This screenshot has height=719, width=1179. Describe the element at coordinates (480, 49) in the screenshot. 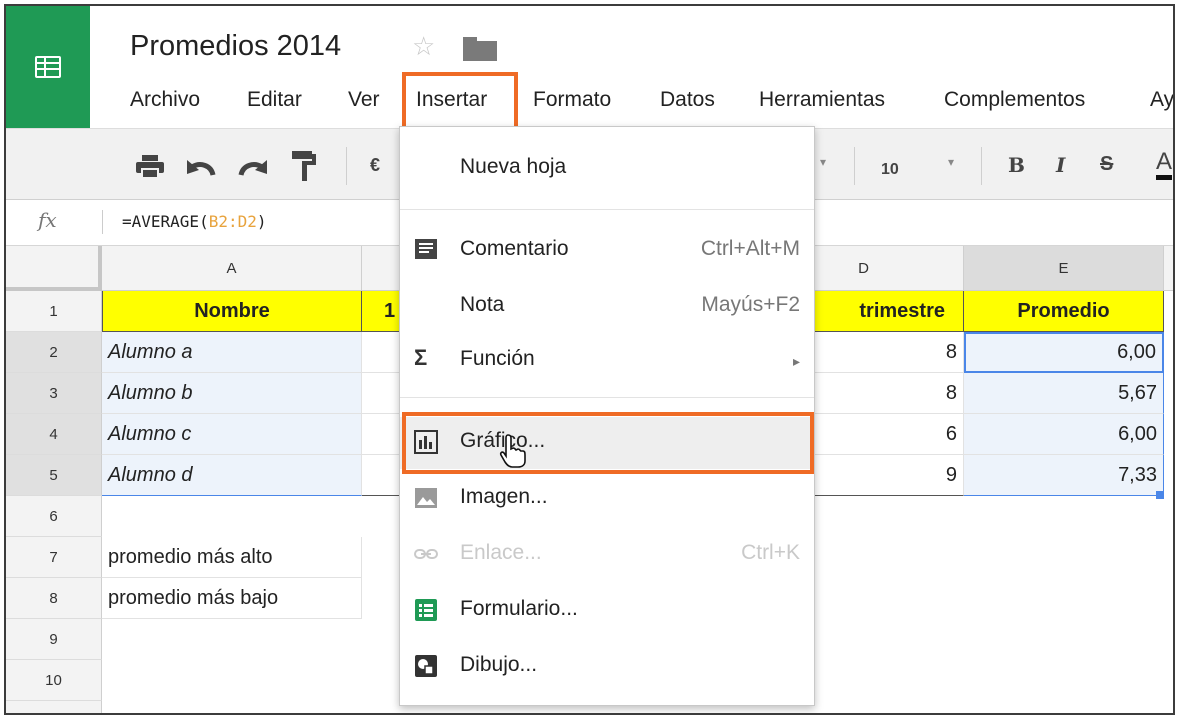

I see `folder-icon` at that location.